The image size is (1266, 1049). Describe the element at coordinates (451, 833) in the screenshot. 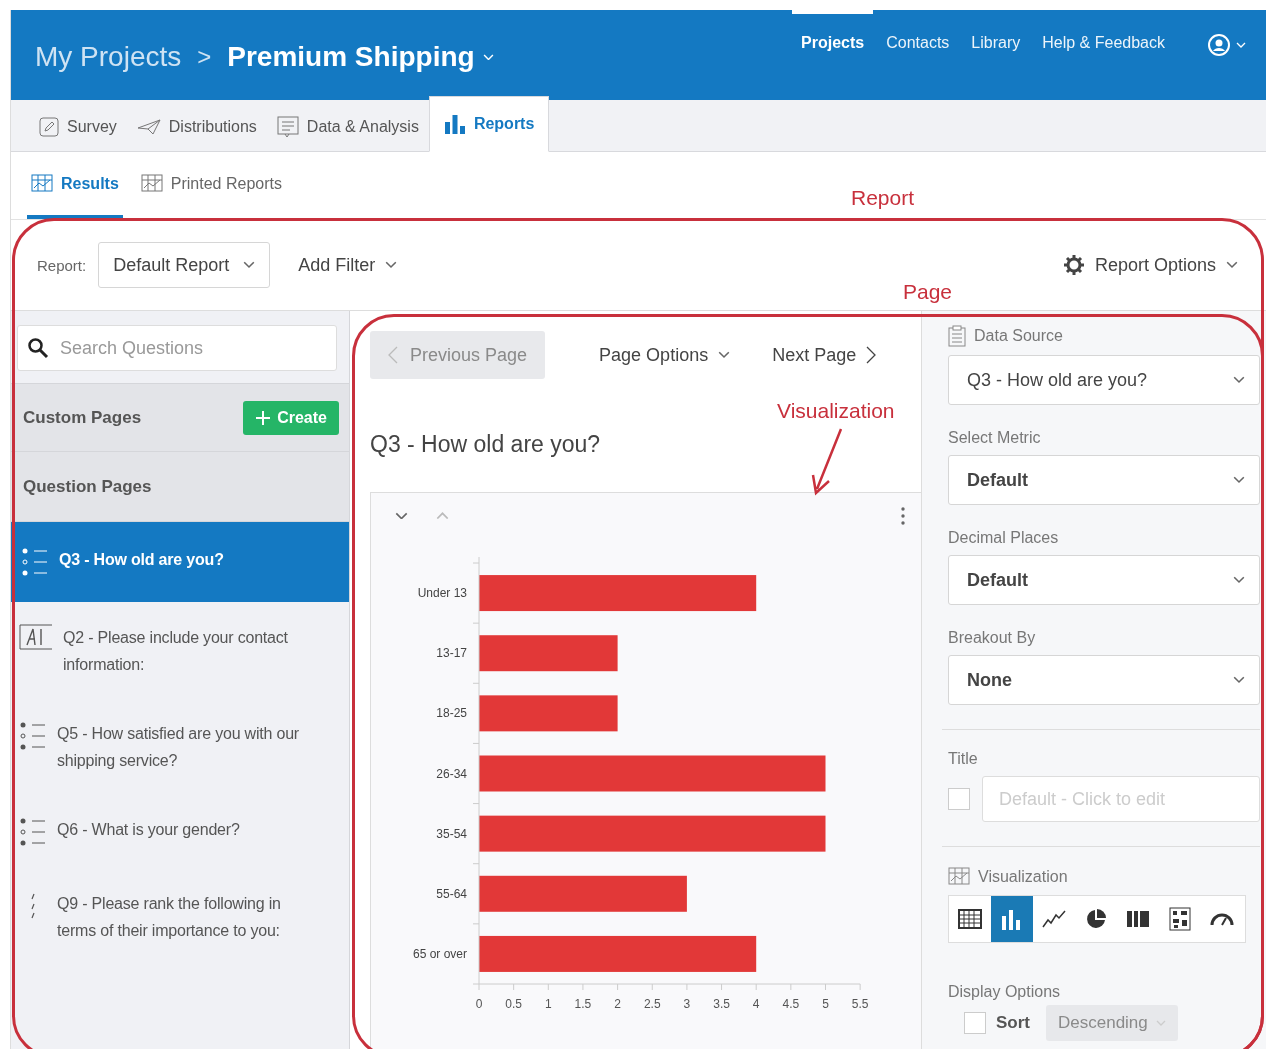

I see `category-label: 35-54` at that location.